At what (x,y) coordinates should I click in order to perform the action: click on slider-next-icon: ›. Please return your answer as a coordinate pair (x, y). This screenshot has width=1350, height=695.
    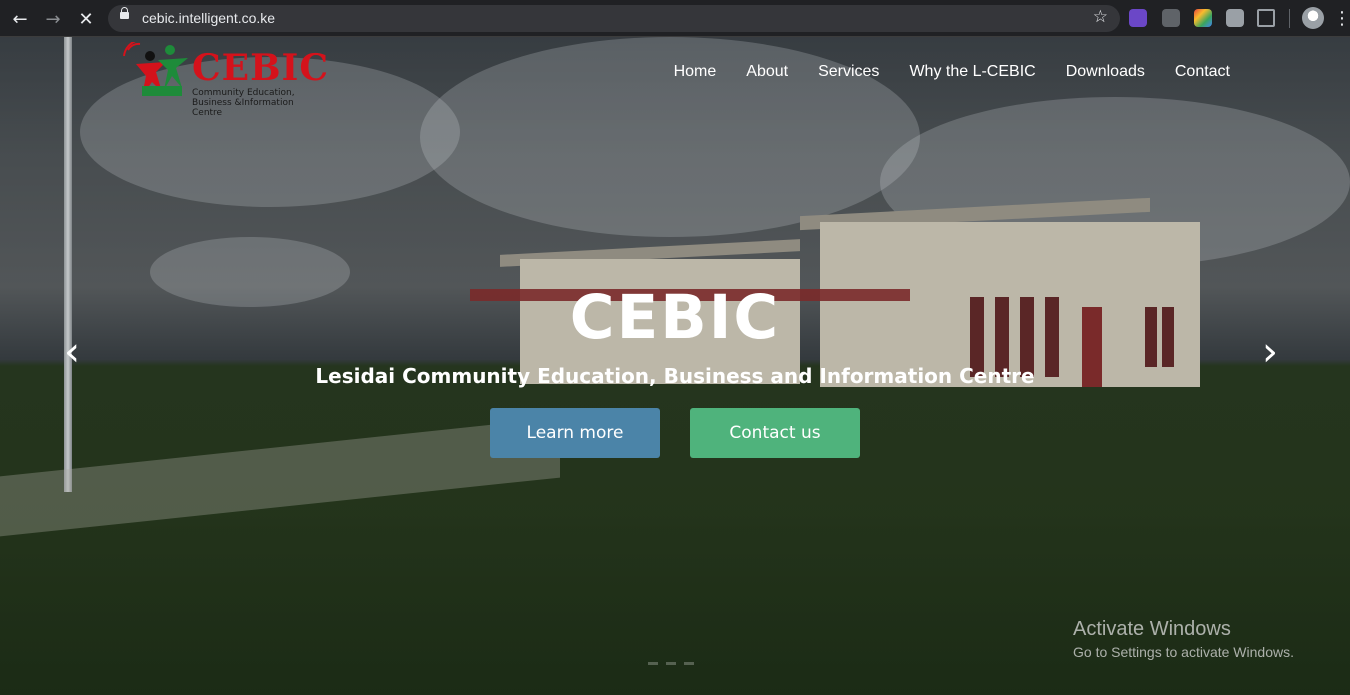
    Looking at the image, I should click on (1274, 352).